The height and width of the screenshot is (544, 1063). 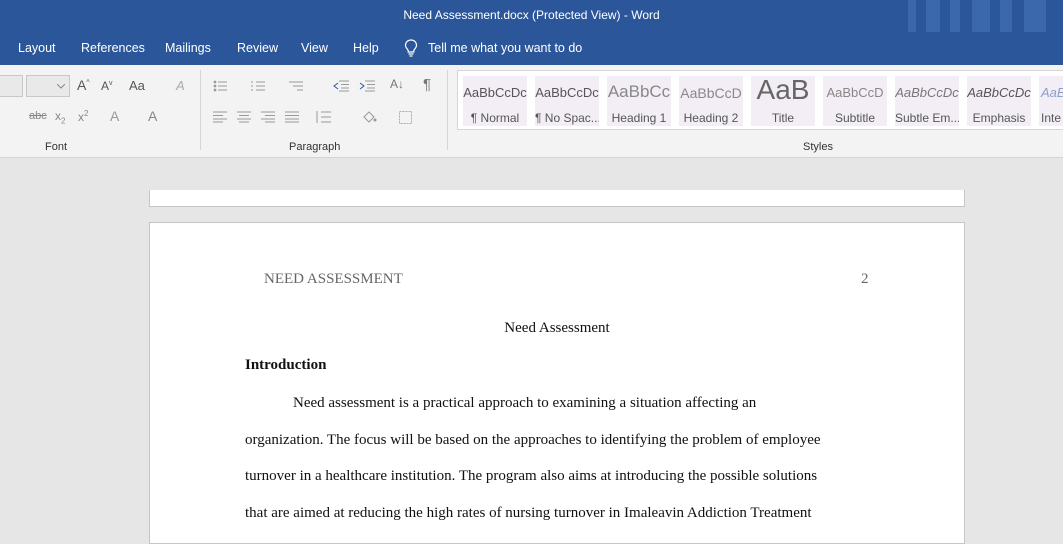 What do you see at coordinates (999, 118) in the screenshot?
I see `style-name: Emphasis` at bounding box center [999, 118].